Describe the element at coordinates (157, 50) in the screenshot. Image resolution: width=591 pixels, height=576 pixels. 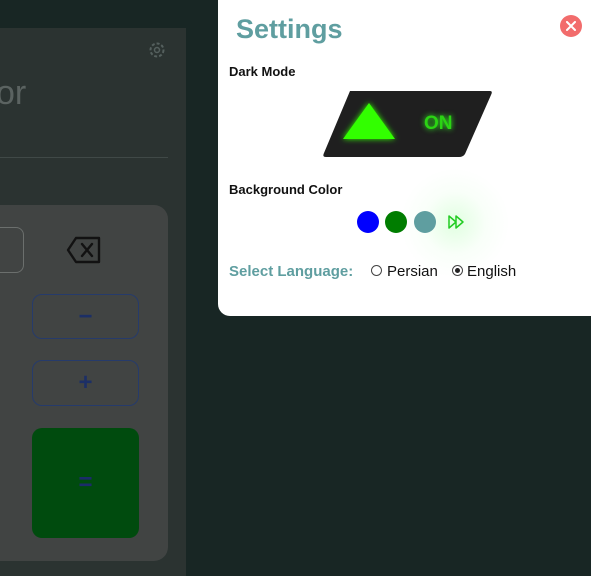
I see `gear-icon` at that location.